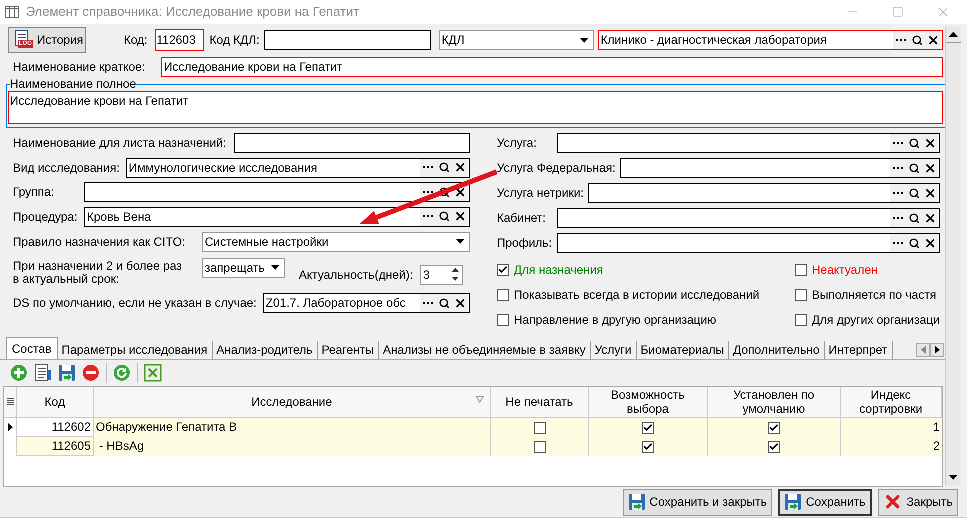 The width and height of the screenshot is (967, 527). What do you see at coordinates (540, 402) in the screenshot?
I see `column-header: Не печатать` at bounding box center [540, 402].